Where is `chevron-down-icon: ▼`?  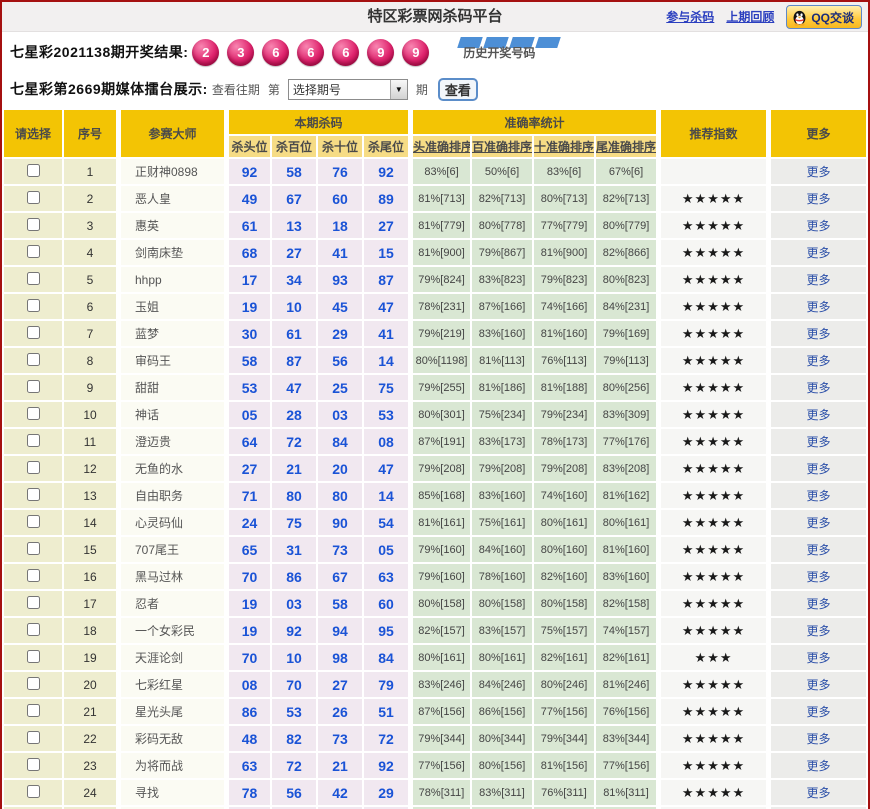
chevron-down-icon: ▼ is located at coordinates (398, 89).